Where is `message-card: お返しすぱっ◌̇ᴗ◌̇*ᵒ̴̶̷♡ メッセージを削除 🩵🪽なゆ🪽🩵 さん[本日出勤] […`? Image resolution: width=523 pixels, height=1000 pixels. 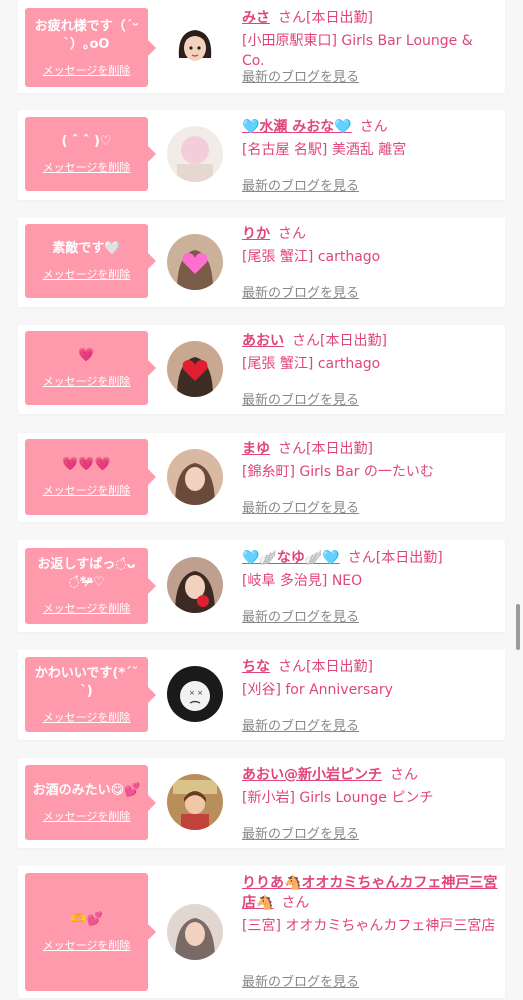 message-card: お返しすぱっ◌̇ᴗ◌̇*ᵒ̴̶̷♡ メッセージを削除 🩵🪽なゆ🪽🩵 さん[本日出勤] [… is located at coordinates (261, 586).